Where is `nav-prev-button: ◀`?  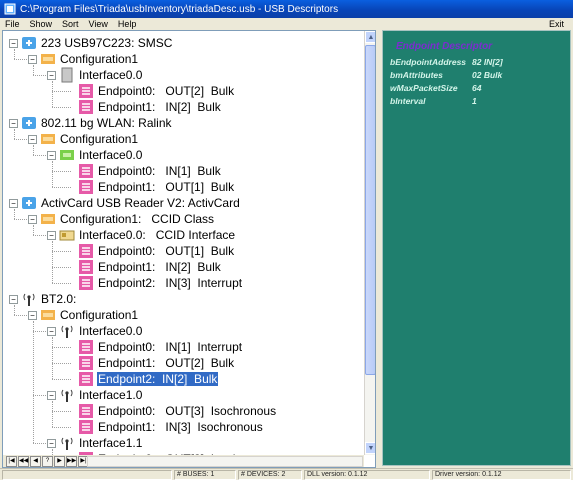 nav-prev-button: ◀ is located at coordinates (35, 461).